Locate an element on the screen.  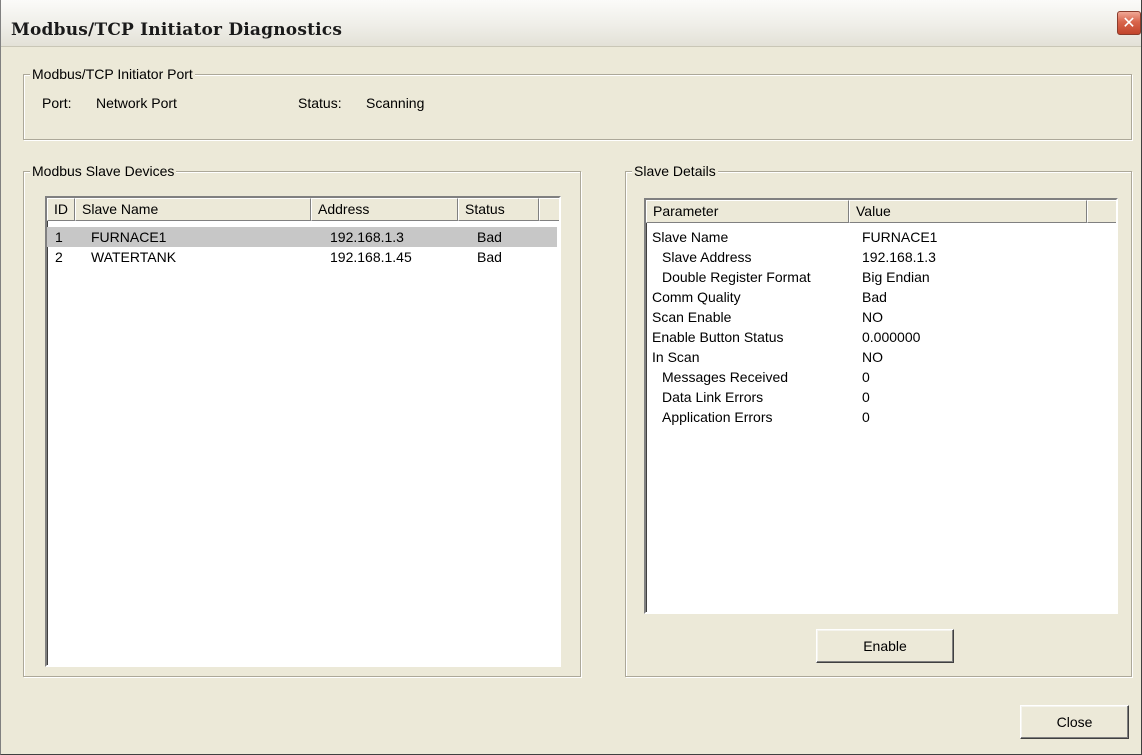
status-value: Scanning is located at coordinates (395, 103).